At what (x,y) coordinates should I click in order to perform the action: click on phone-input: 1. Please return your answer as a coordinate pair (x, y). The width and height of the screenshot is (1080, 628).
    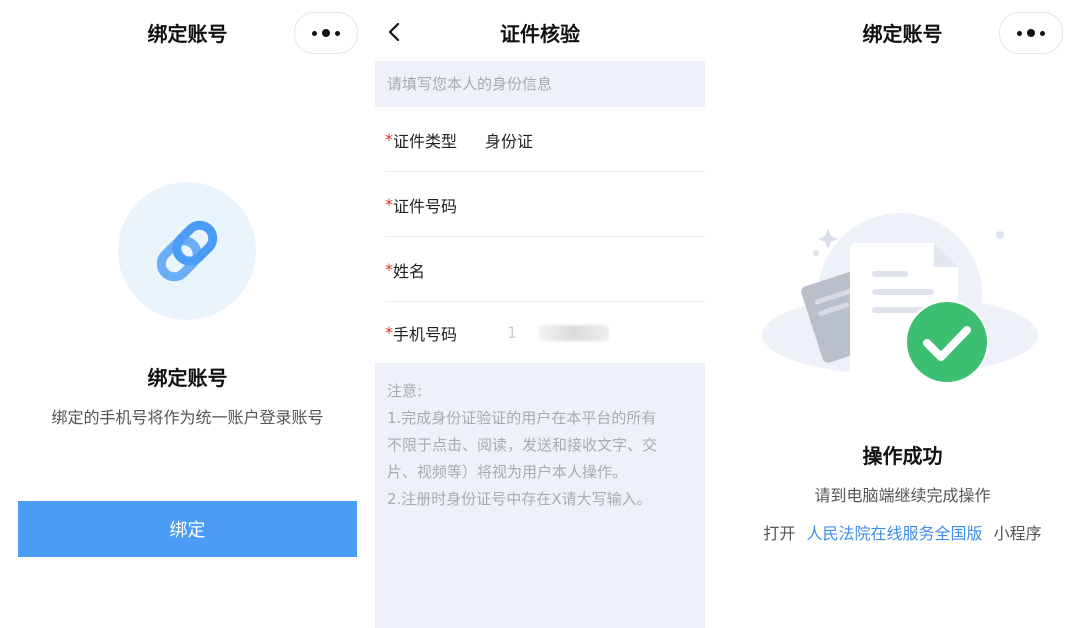
    Looking at the image, I should click on (512, 332).